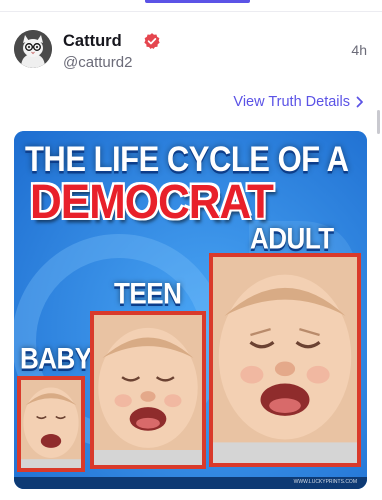  What do you see at coordinates (325, 482) in the screenshot?
I see `image-credit: WWW.LUCKYPRINTS.COM` at bounding box center [325, 482].